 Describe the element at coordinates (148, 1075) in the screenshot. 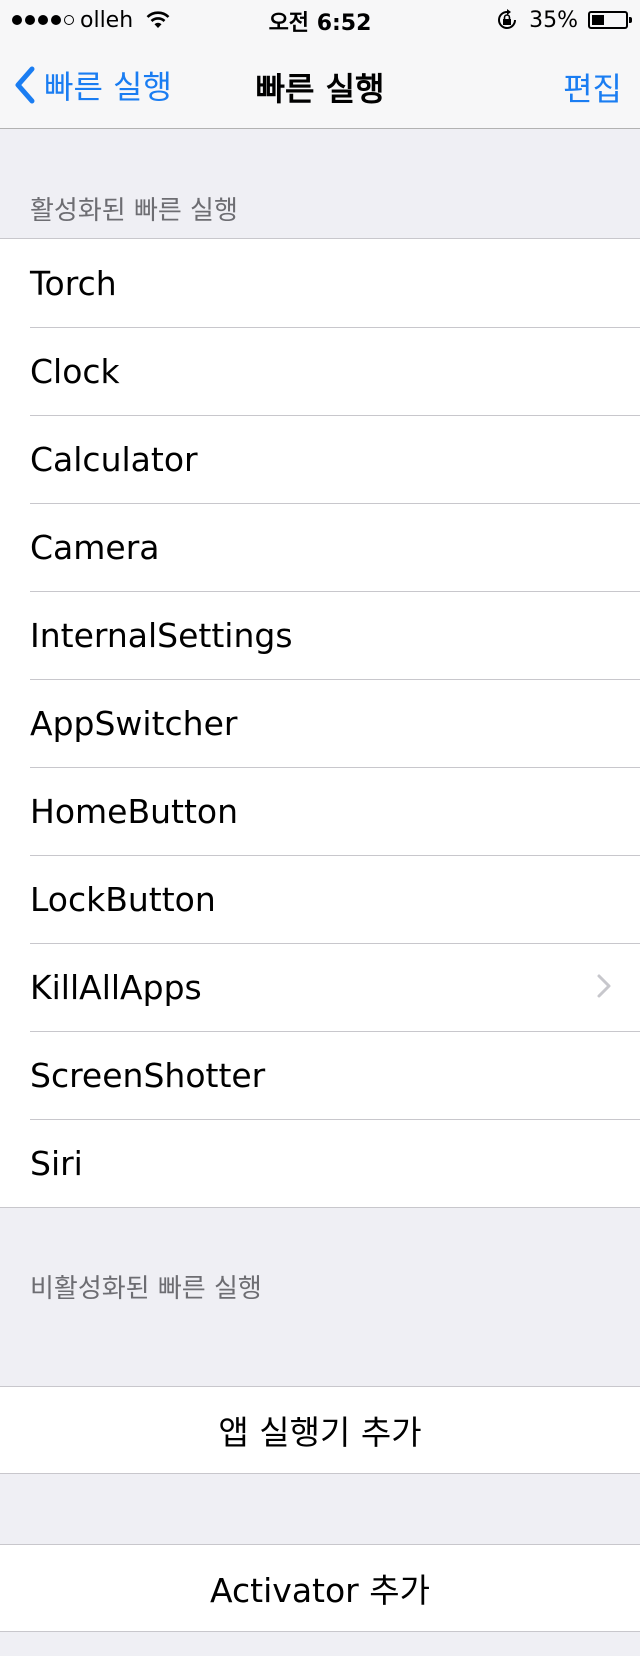

I see `list-item-label: ScreenShotter` at that location.